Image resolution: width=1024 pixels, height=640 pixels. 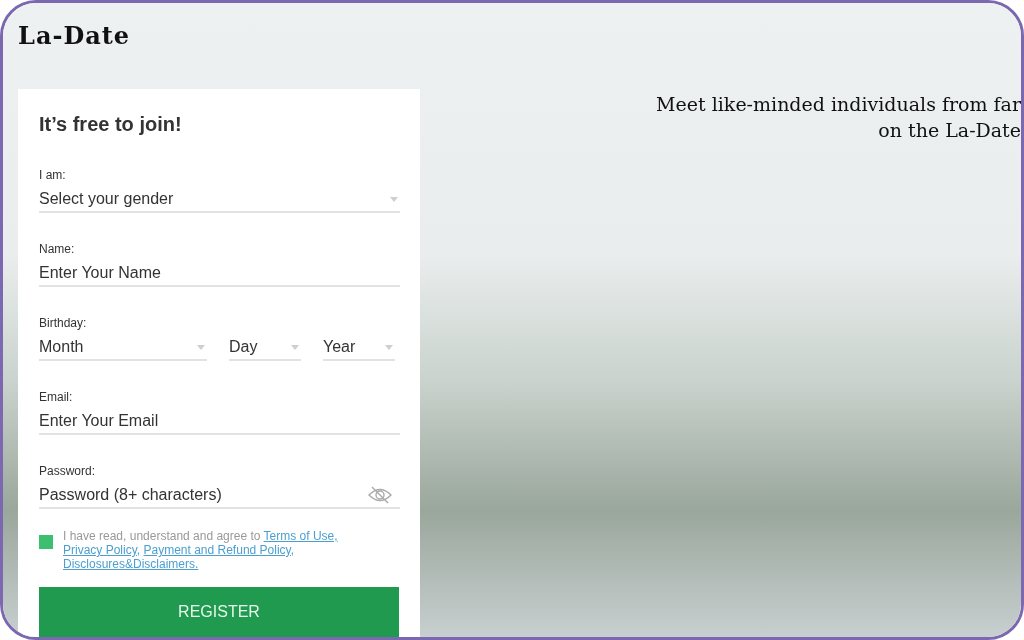 I want to click on gender-dropdown: Select your gender, so click(x=219, y=200).